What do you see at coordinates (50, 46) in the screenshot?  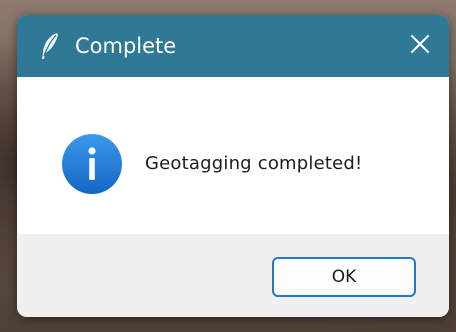 I see `feather-icon` at bounding box center [50, 46].